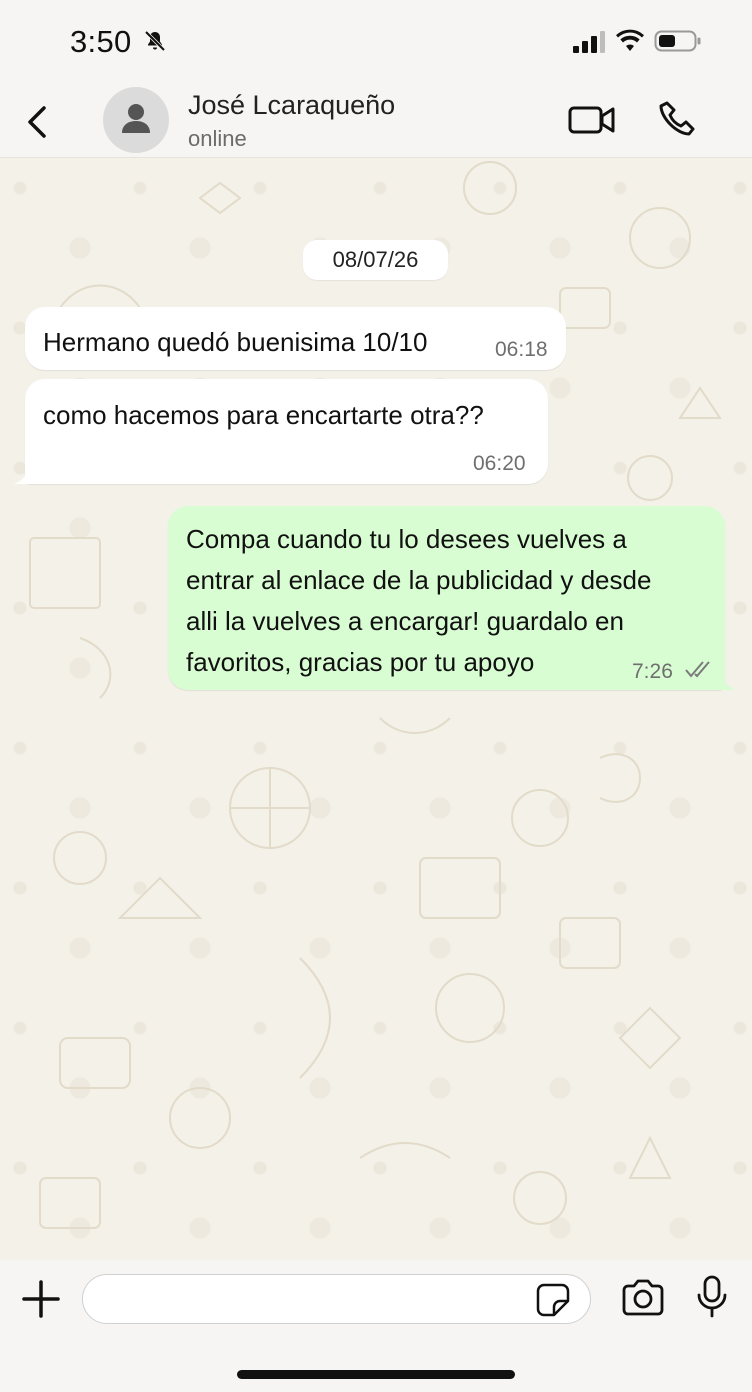 This screenshot has width=752, height=1392. I want to click on bell-slash-icon, so click(155, 41).